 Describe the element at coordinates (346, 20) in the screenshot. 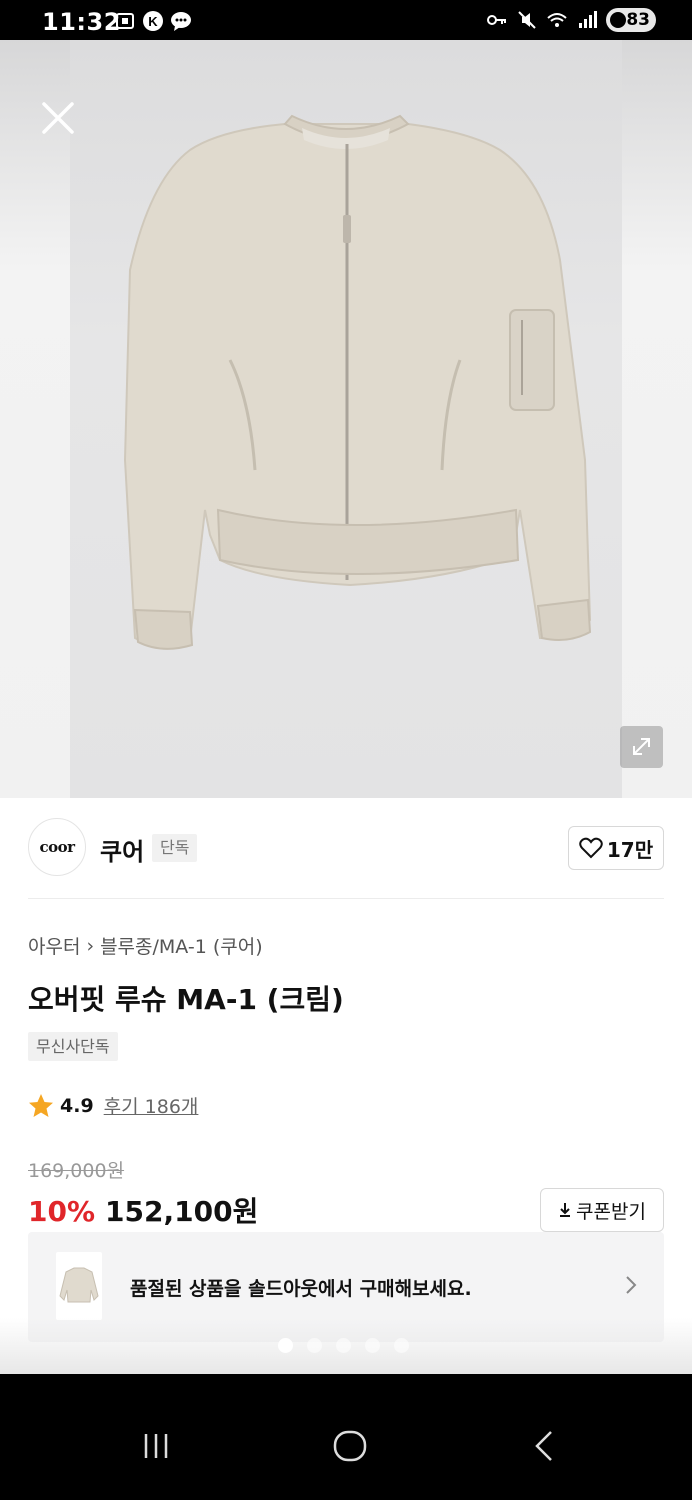

I see `status-bar: 11:32 K 83` at that location.